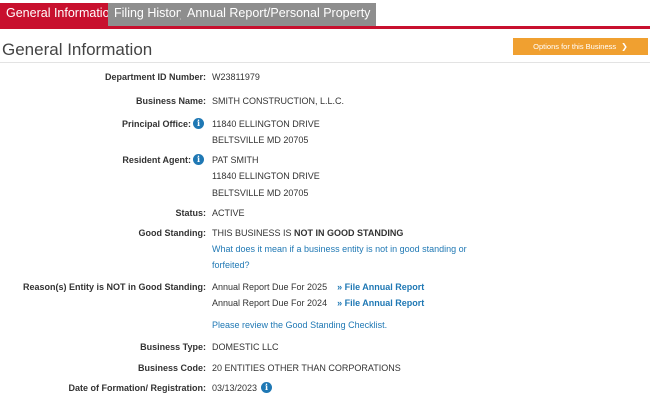 The height and width of the screenshot is (393, 650). What do you see at coordinates (270, 287) in the screenshot?
I see `reason-text: Annual Report Due For 2025` at bounding box center [270, 287].